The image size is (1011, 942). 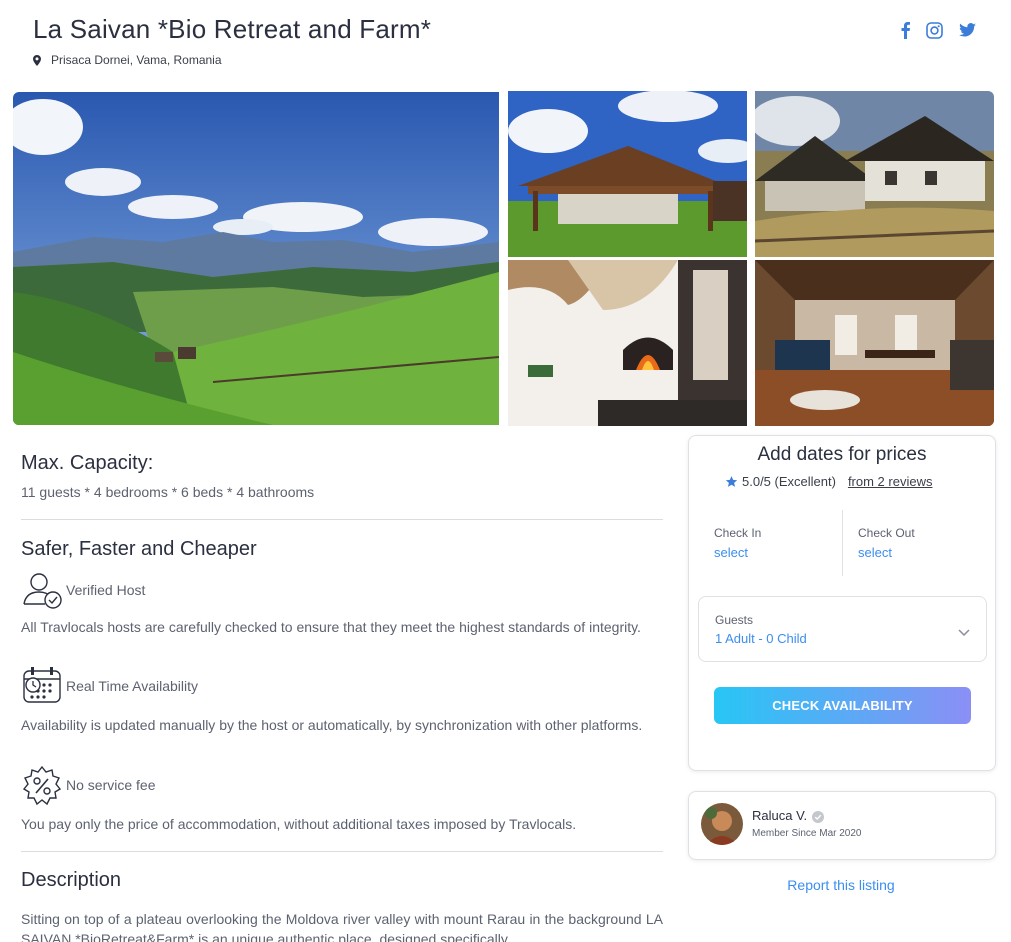 I want to click on listing-title: La Saivan *Bio Retreat and Farm*, so click(x=232, y=29).